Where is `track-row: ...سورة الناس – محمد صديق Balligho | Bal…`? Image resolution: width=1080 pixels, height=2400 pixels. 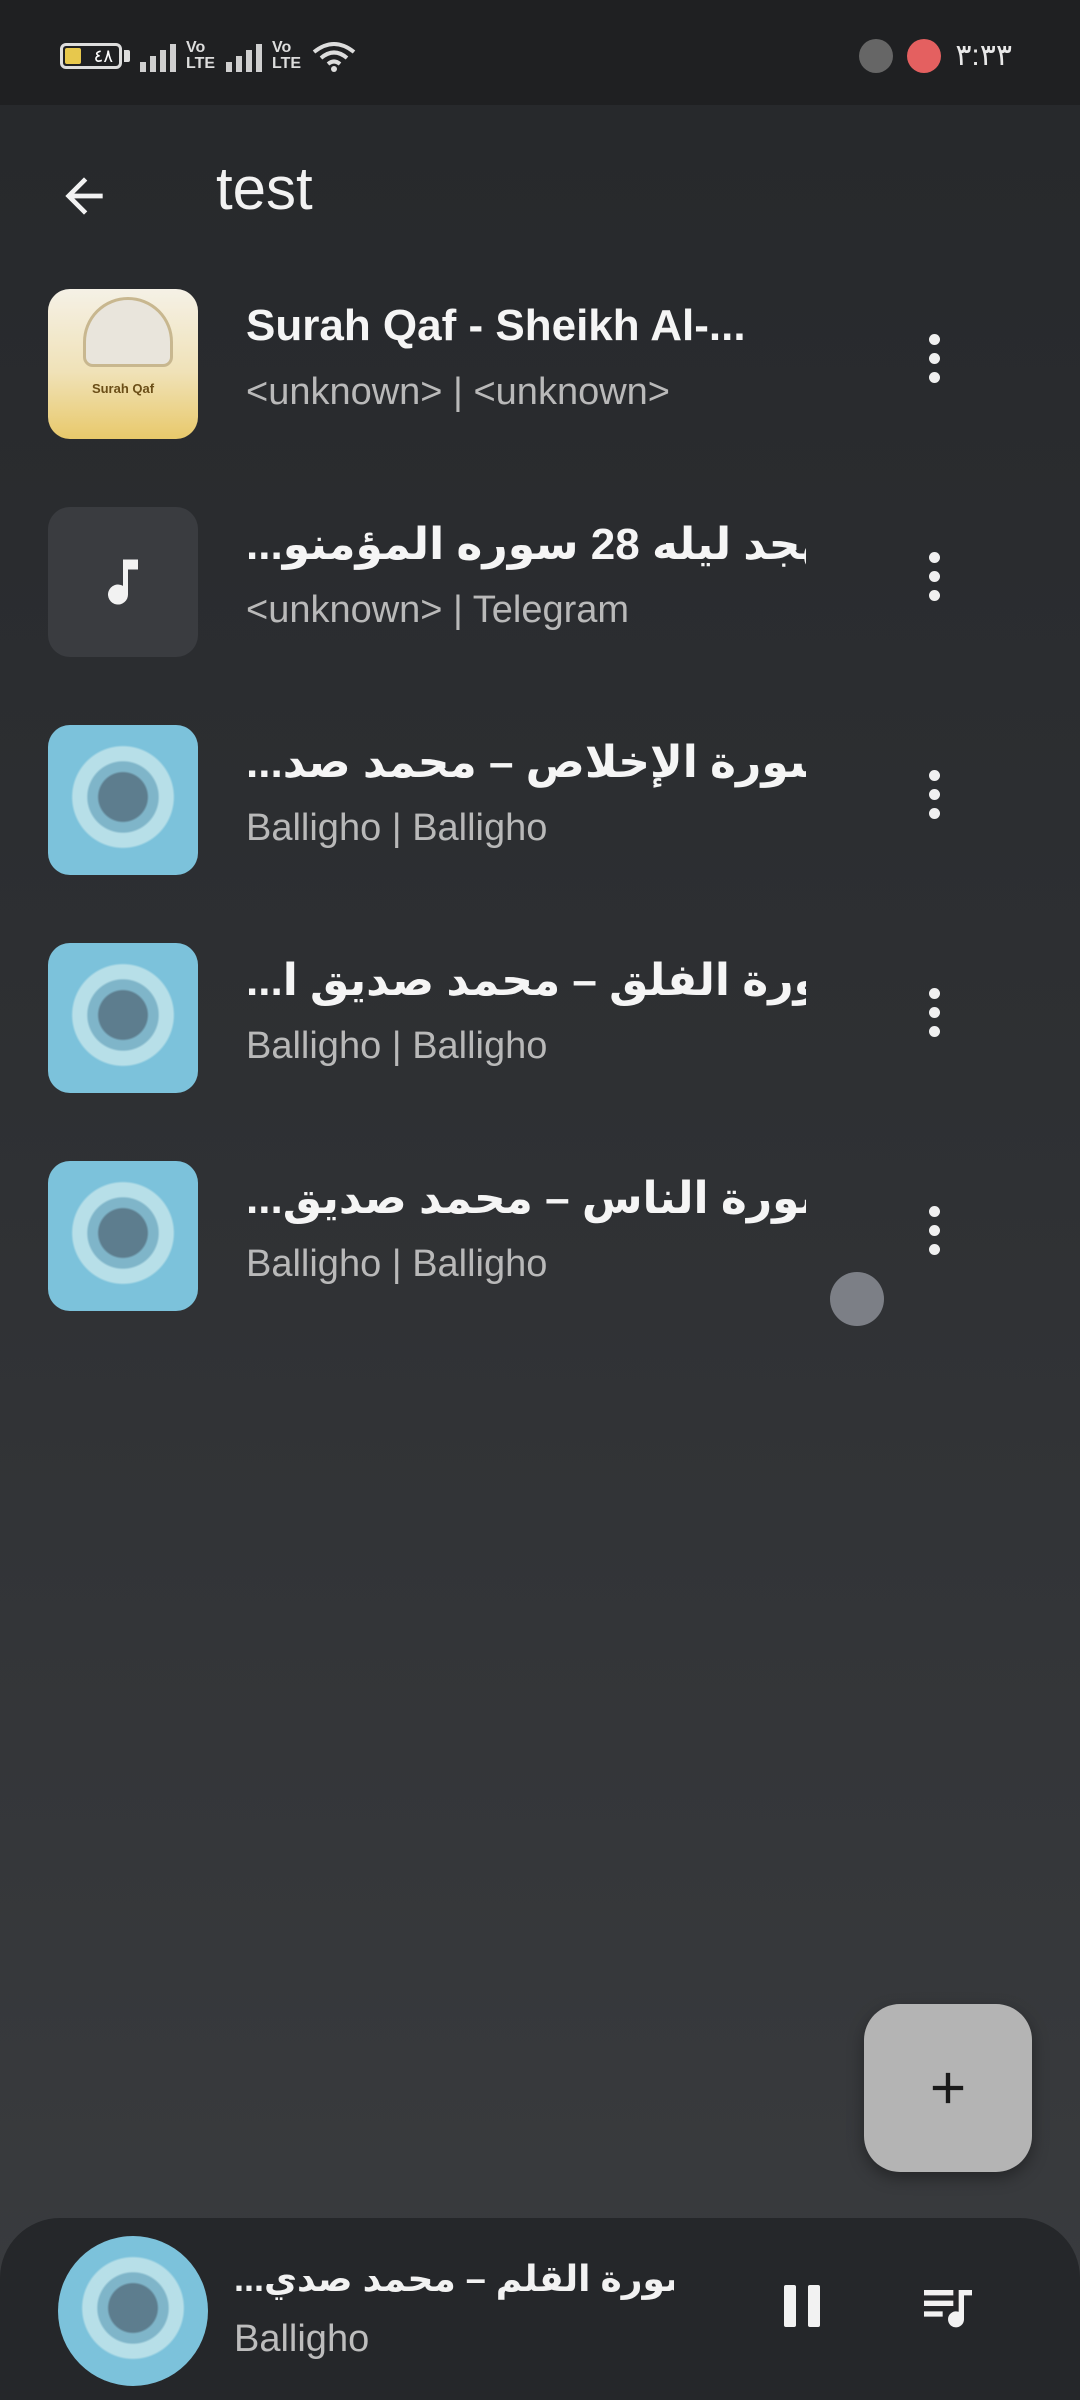
track-row: ...سورة الناس – محمد صديق Balligho | Bal… is located at coordinates (540, 1256).